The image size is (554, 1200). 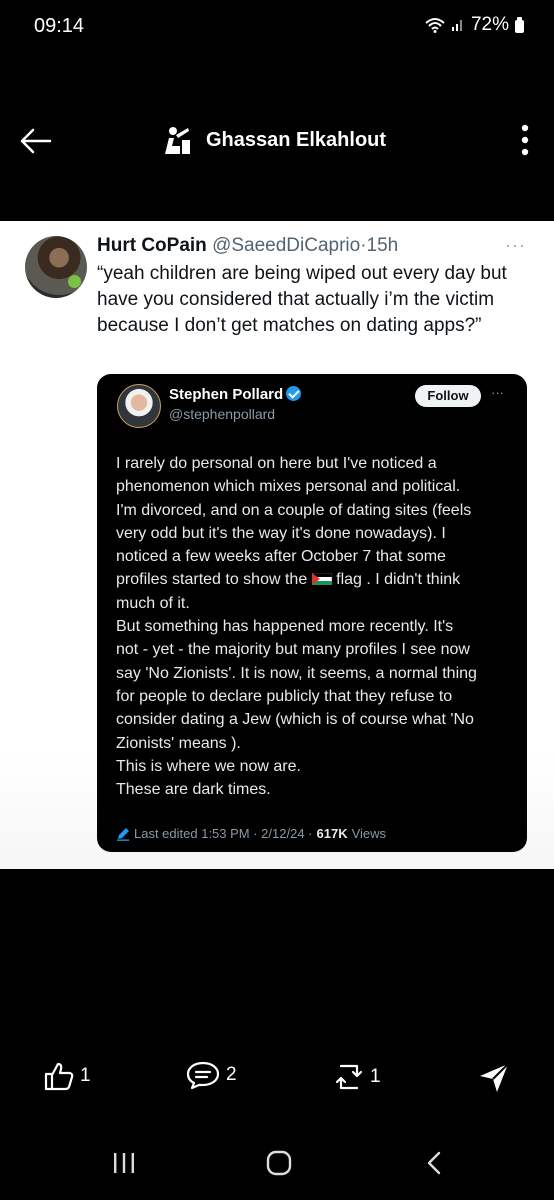 What do you see at coordinates (231, 1074) in the screenshot?
I see `comment-count: 2` at bounding box center [231, 1074].